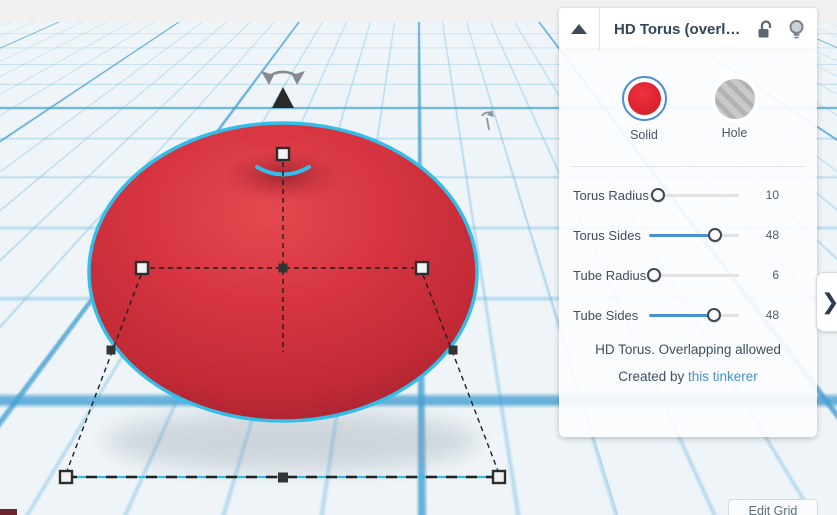 This screenshot has height=515, width=837. I want to click on rotate-arrow-icon, so click(283, 77).